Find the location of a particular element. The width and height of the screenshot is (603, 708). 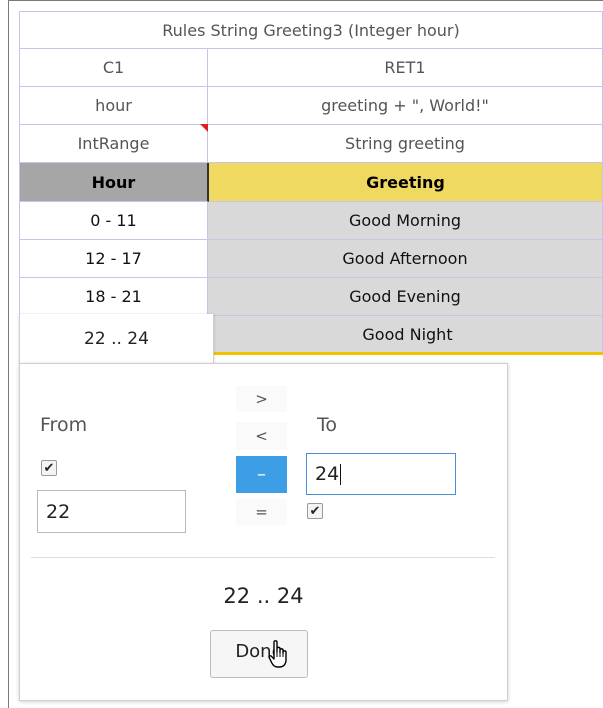

range-preview: 22 .. 24 is located at coordinates (263, 596).